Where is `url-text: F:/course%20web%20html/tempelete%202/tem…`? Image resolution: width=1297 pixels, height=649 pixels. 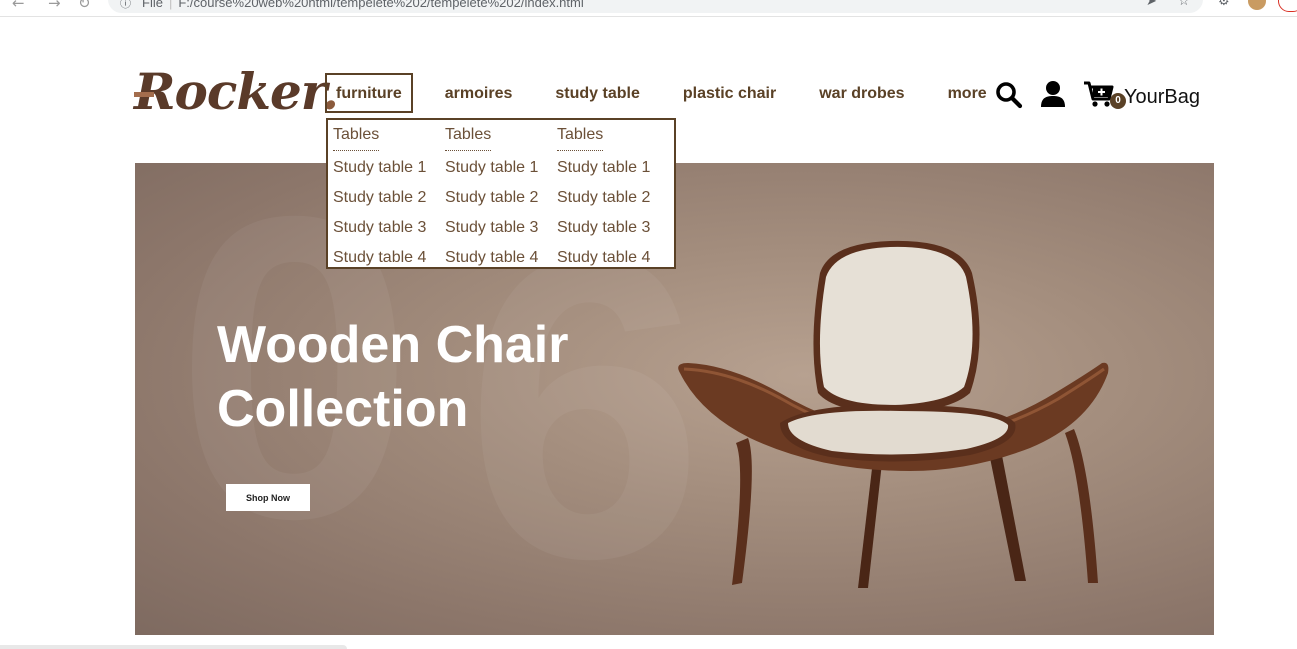
url-text: F:/course%20web%20html/tempelete%202/tem… is located at coordinates (381, 5).